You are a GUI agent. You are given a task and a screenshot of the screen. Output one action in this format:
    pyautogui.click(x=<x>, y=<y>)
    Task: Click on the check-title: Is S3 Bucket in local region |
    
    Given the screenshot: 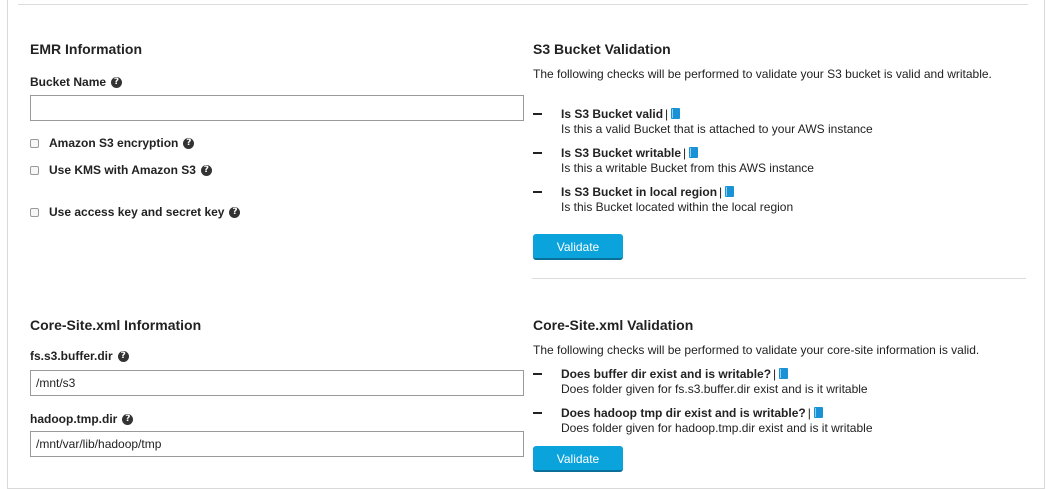 What is the action you would take?
    pyautogui.click(x=648, y=192)
    